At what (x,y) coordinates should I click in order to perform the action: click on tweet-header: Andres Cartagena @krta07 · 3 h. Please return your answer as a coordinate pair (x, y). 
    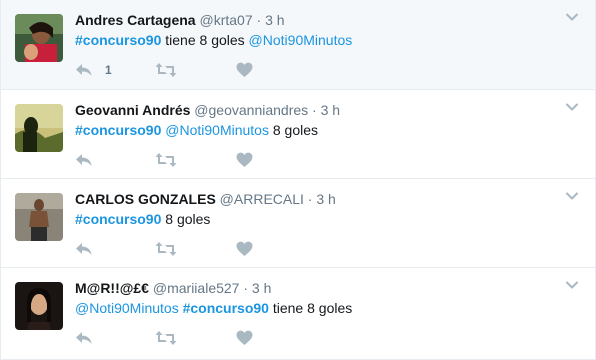
    Looking at the image, I should click on (180, 20).